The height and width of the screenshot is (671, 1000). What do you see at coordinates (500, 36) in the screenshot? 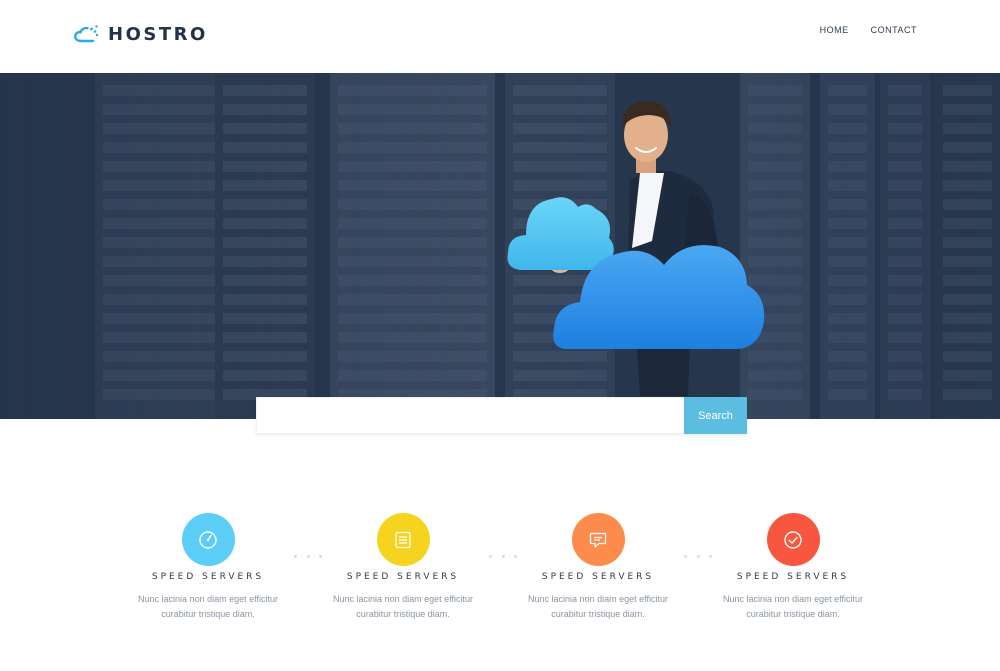
I see `site-header: HOSTRO HOME CONTACT` at bounding box center [500, 36].